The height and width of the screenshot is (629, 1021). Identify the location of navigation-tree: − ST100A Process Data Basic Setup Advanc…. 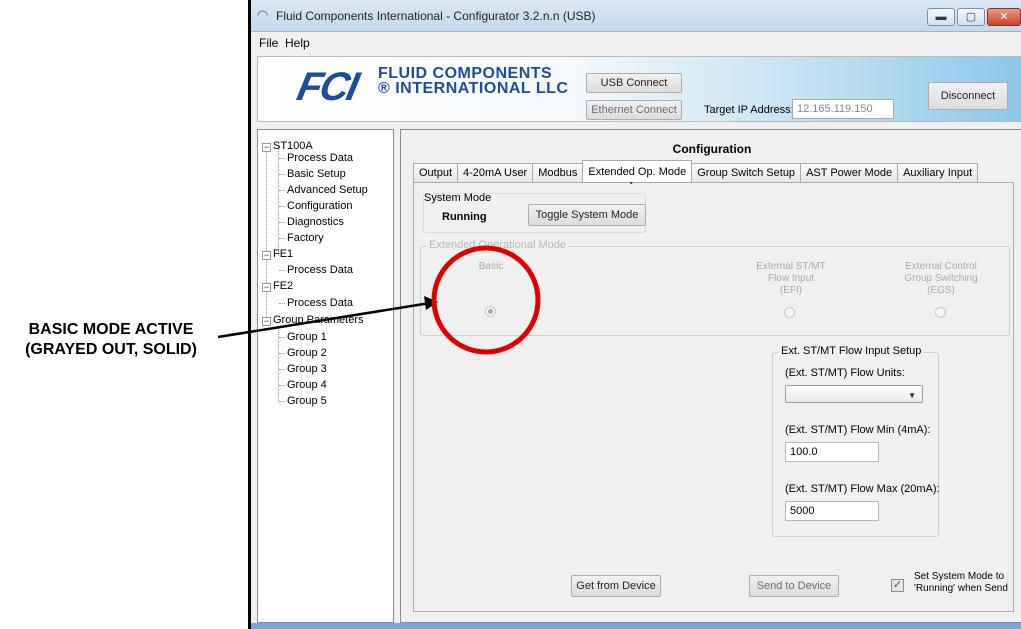
(325, 376).